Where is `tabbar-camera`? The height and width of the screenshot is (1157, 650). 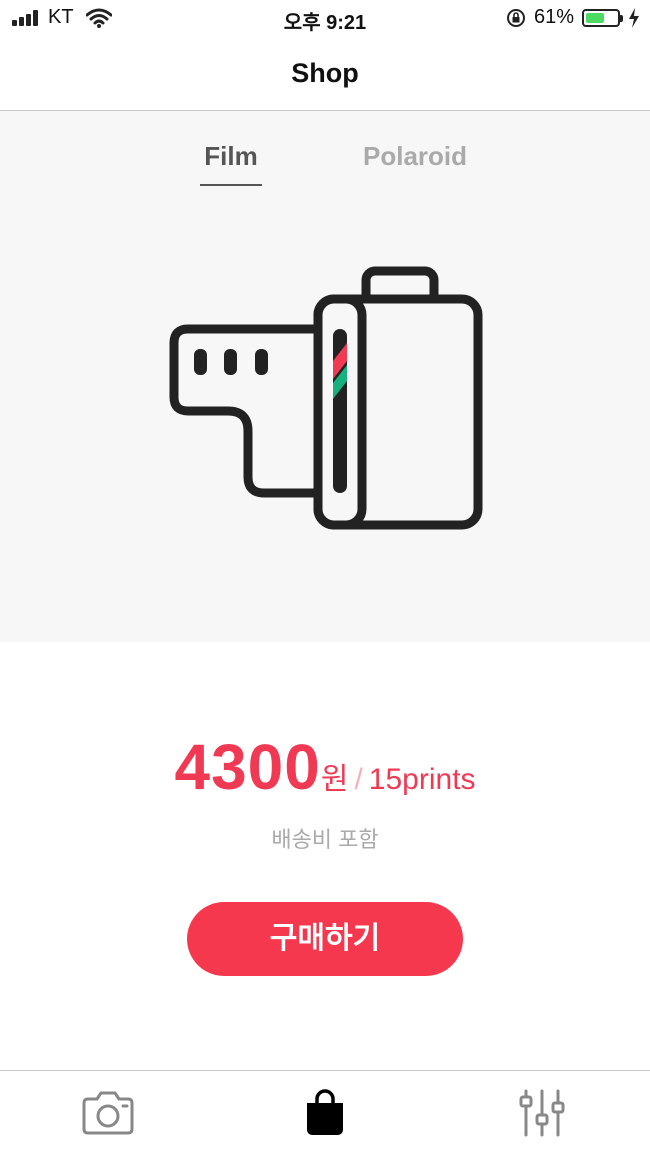
tabbar-camera is located at coordinates (108, 1115).